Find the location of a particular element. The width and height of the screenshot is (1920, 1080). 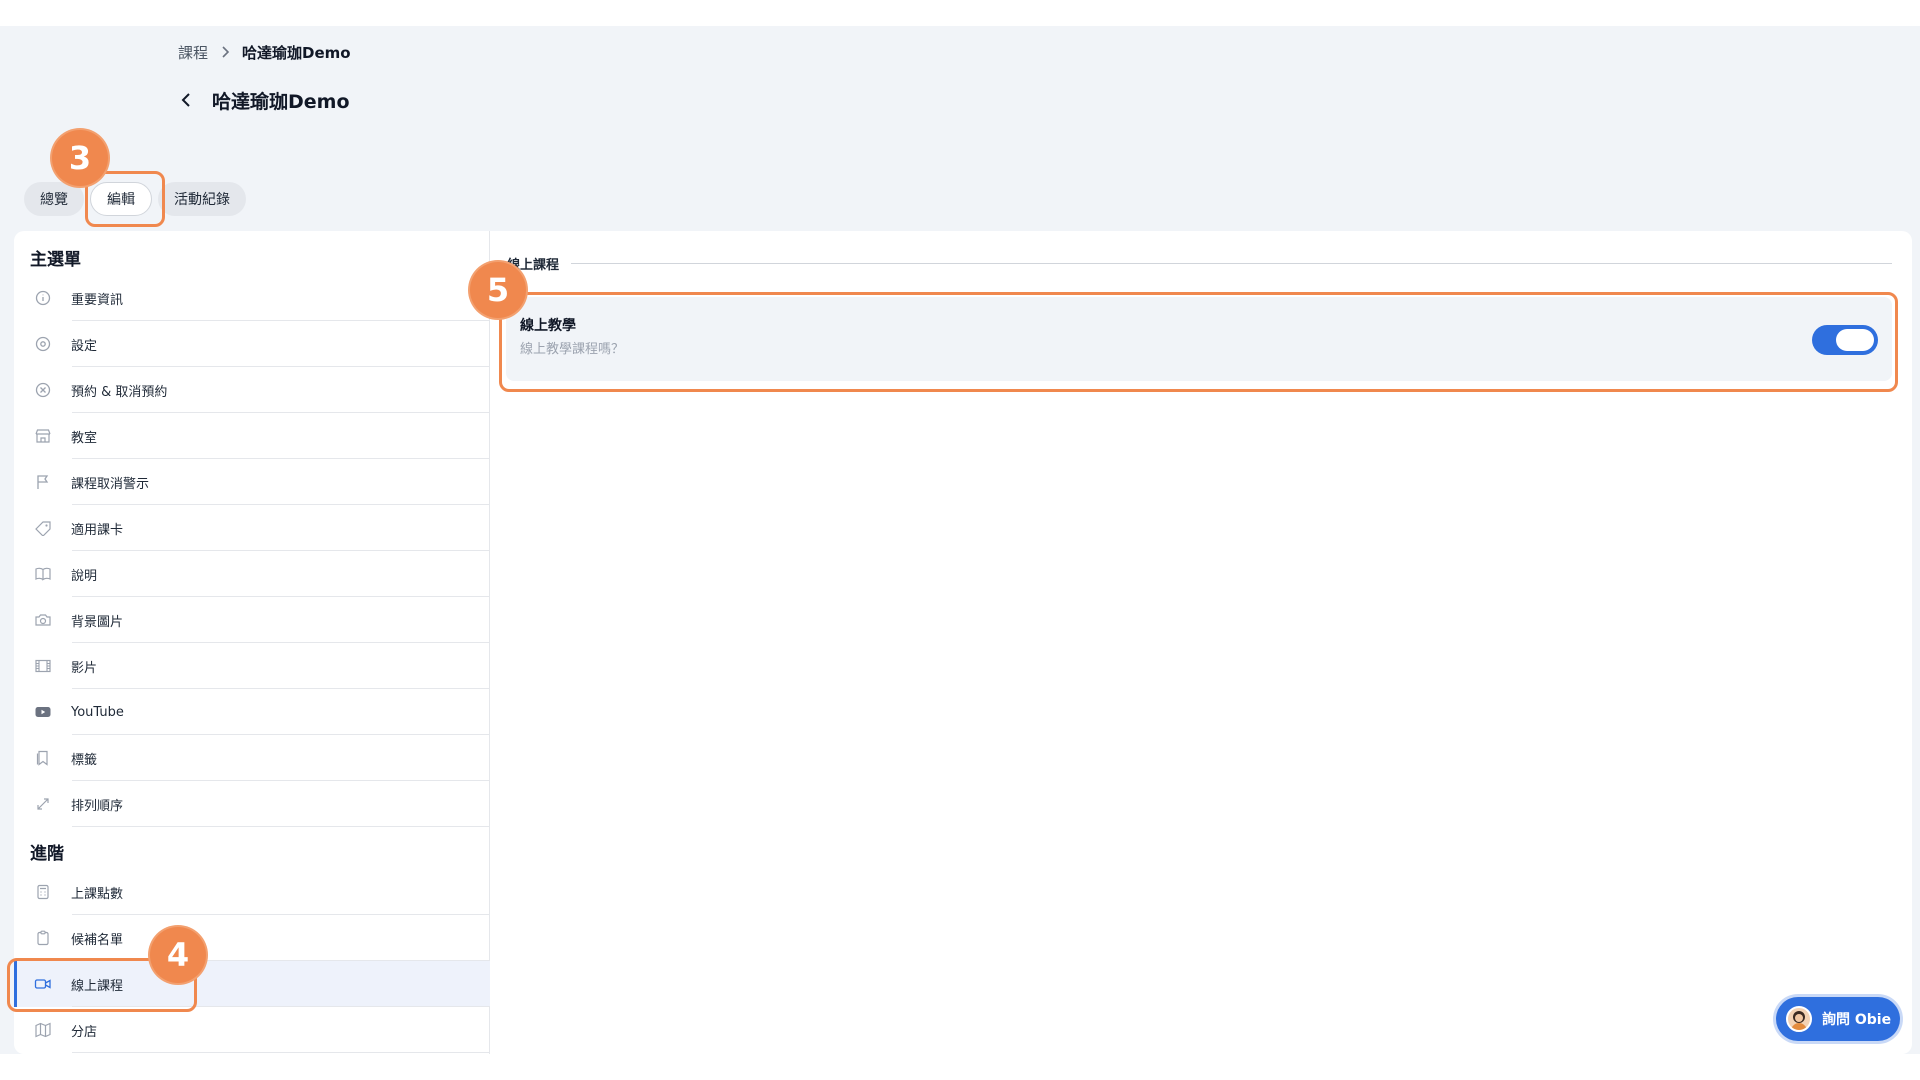

camera-icon is located at coordinates (43, 620).